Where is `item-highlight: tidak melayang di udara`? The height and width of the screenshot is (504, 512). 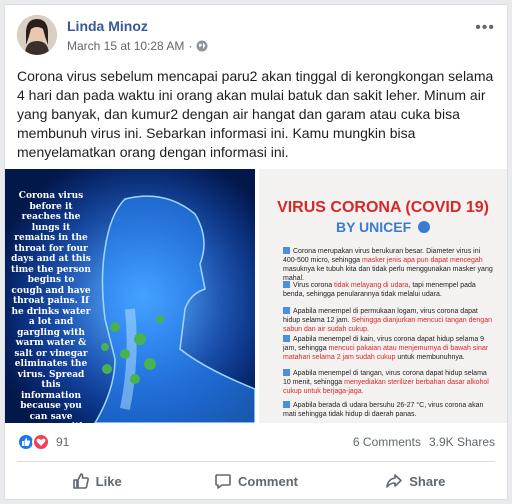
item-highlight: tidak melayang di udara is located at coordinates (371, 285).